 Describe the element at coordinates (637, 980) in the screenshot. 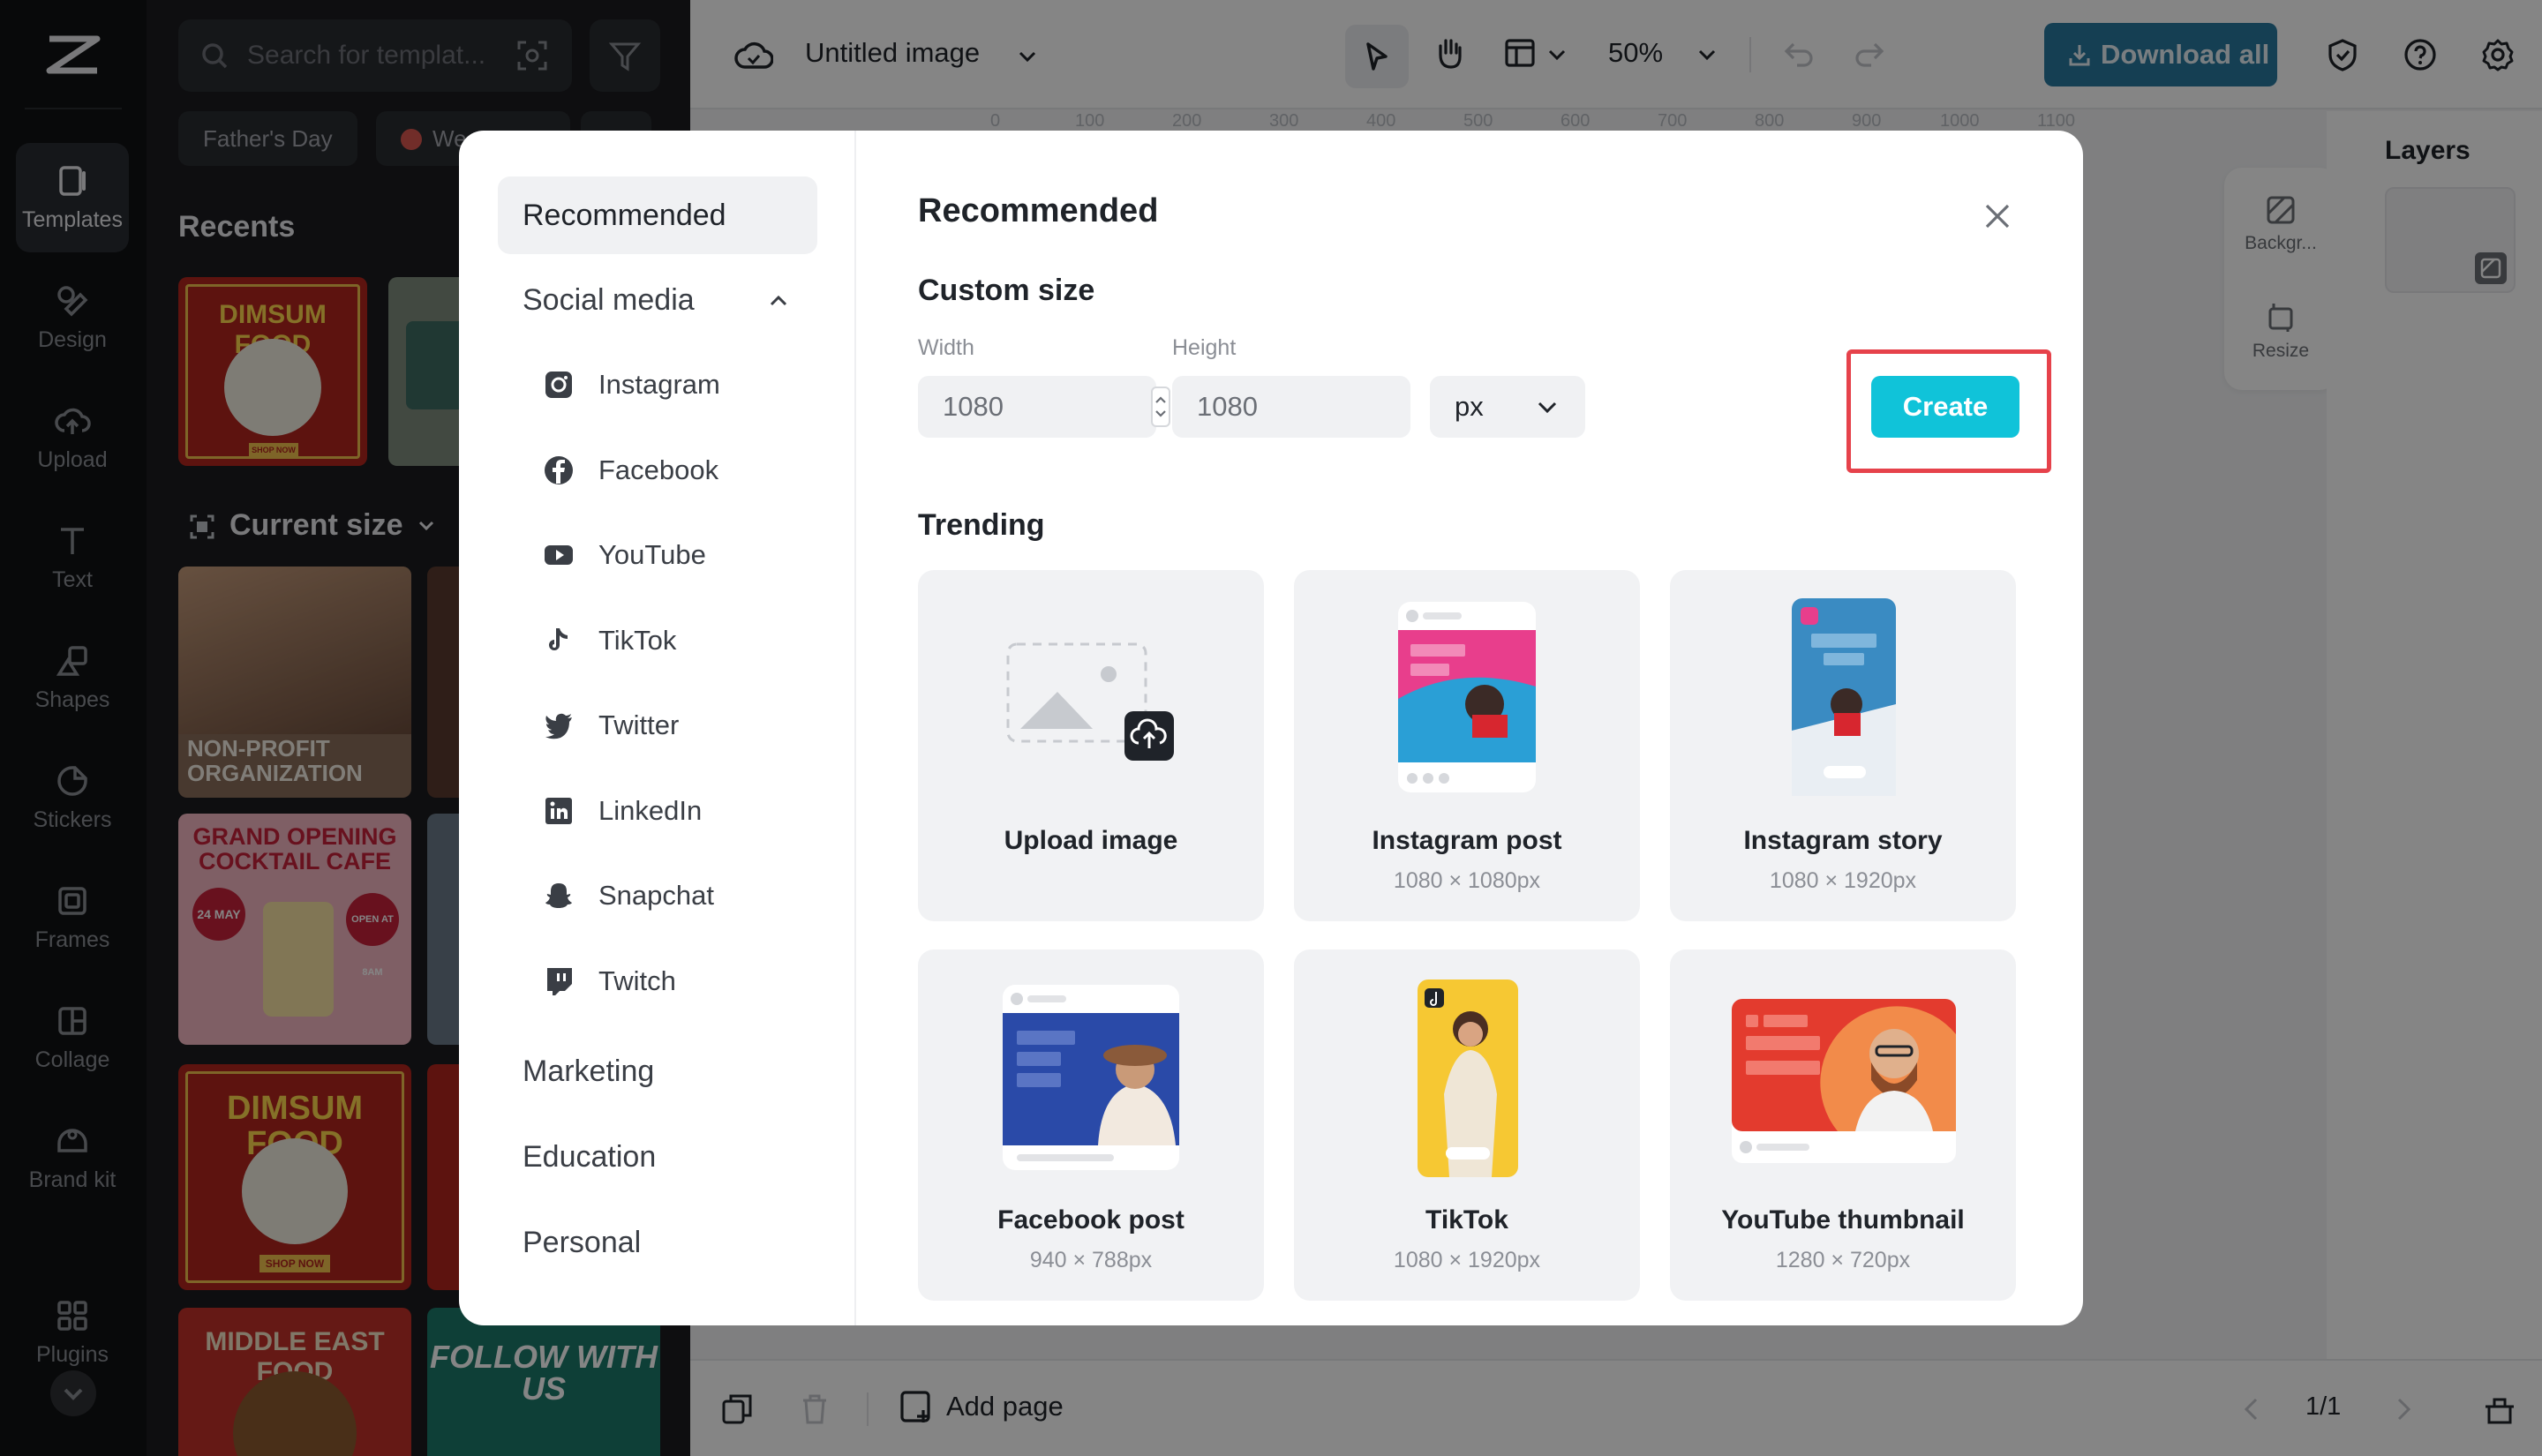

I see `nav-twitch-label: Twitch` at that location.